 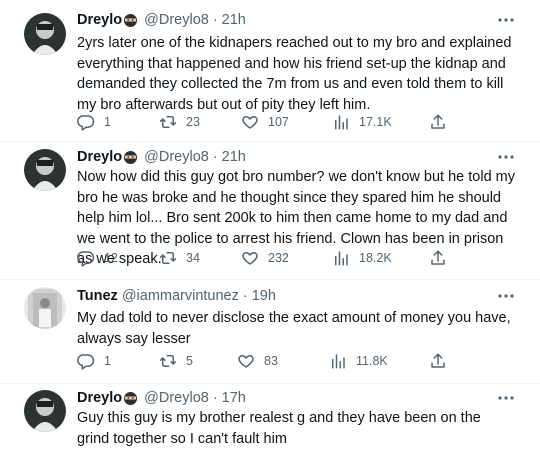 What do you see at coordinates (193, 122) in the screenshot?
I see `retweet-count: 23` at bounding box center [193, 122].